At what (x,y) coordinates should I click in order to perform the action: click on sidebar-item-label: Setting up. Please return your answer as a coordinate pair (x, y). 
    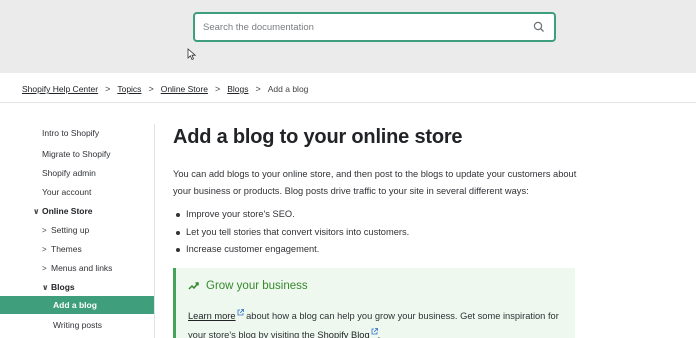
    Looking at the image, I should click on (70, 230).